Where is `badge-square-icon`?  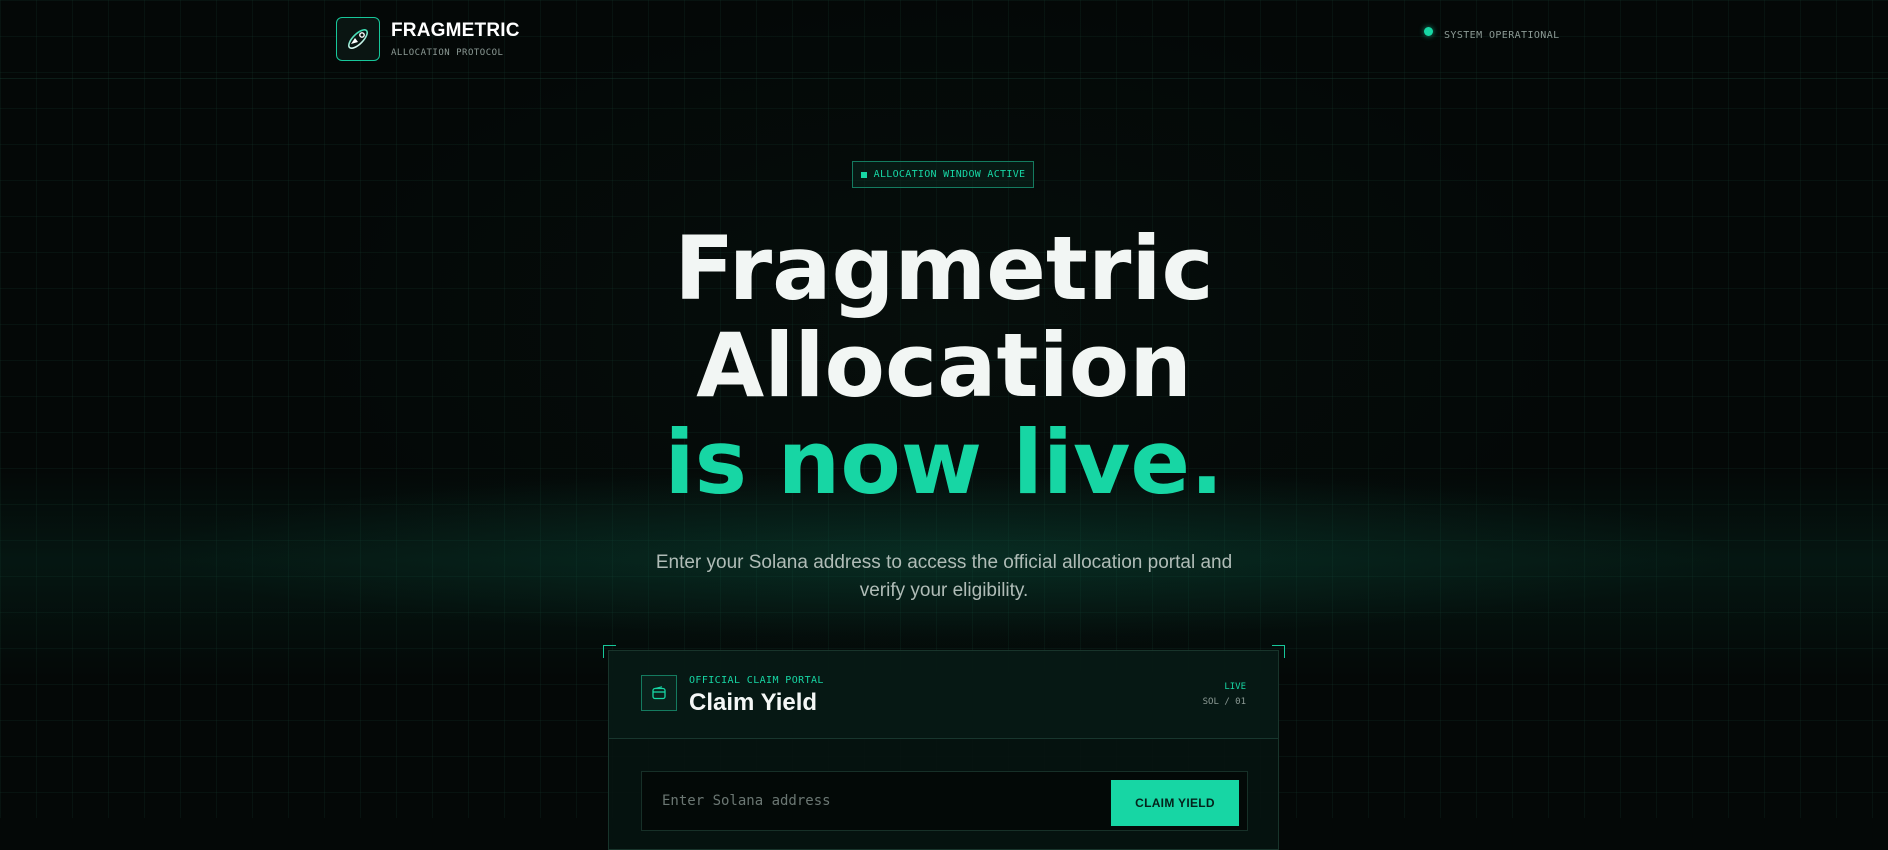
badge-square-icon is located at coordinates (863, 174).